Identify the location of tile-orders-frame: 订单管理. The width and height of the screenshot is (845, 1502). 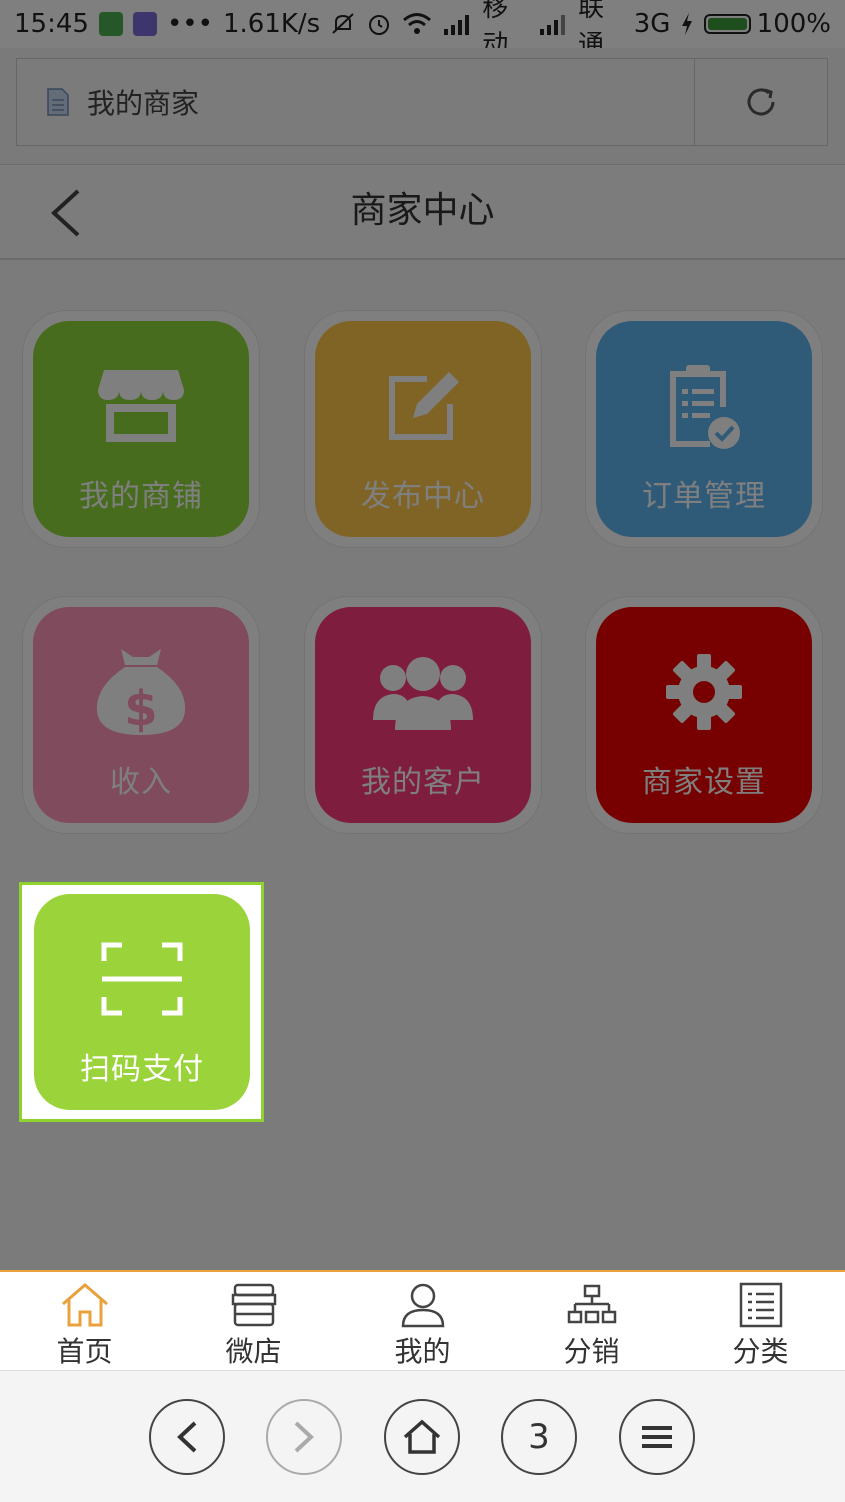
(704, 429).